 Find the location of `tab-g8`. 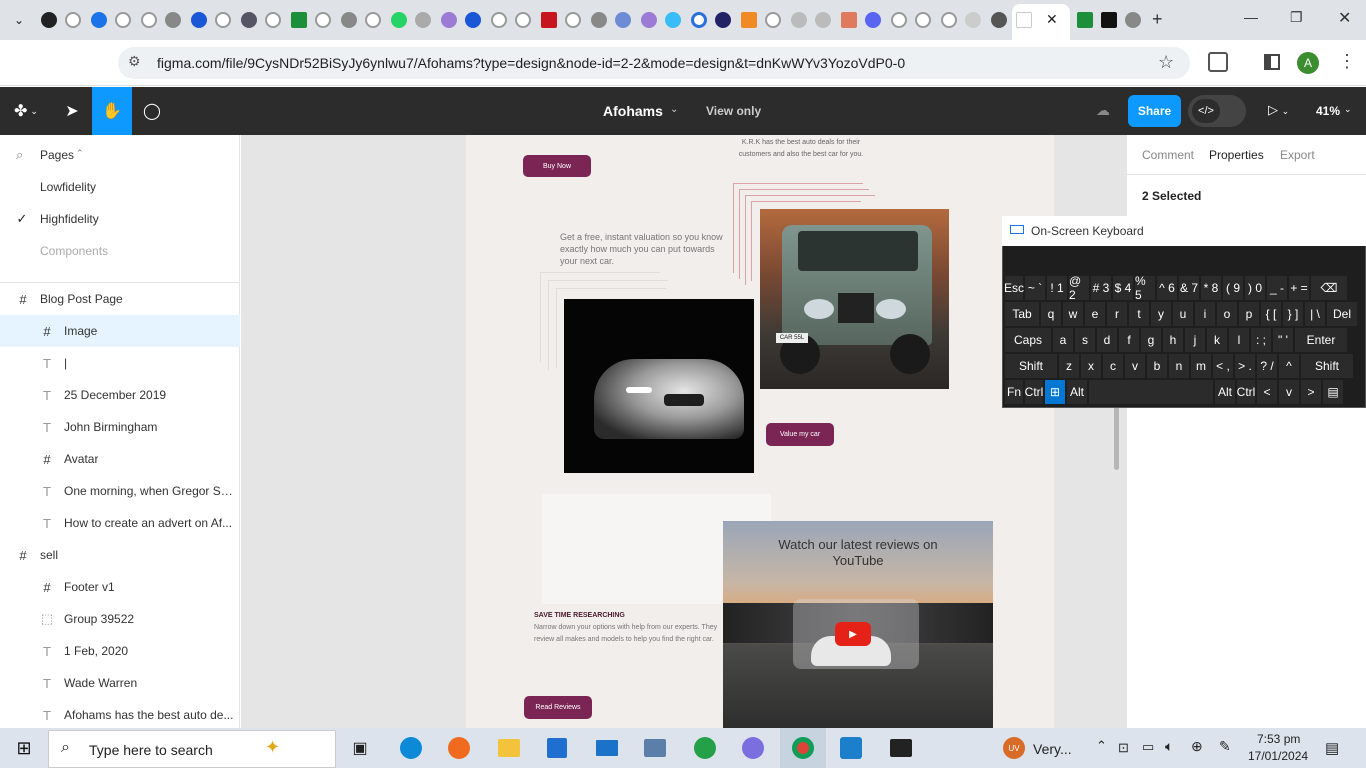

tab-g8 is located at coordinates (423, 20).